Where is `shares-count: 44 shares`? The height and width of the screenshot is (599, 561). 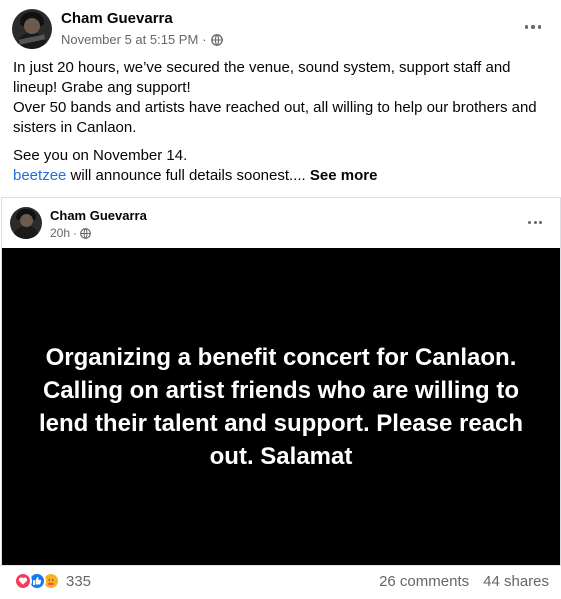
shares-count: 44 shares is located at coordinates (516, 581).